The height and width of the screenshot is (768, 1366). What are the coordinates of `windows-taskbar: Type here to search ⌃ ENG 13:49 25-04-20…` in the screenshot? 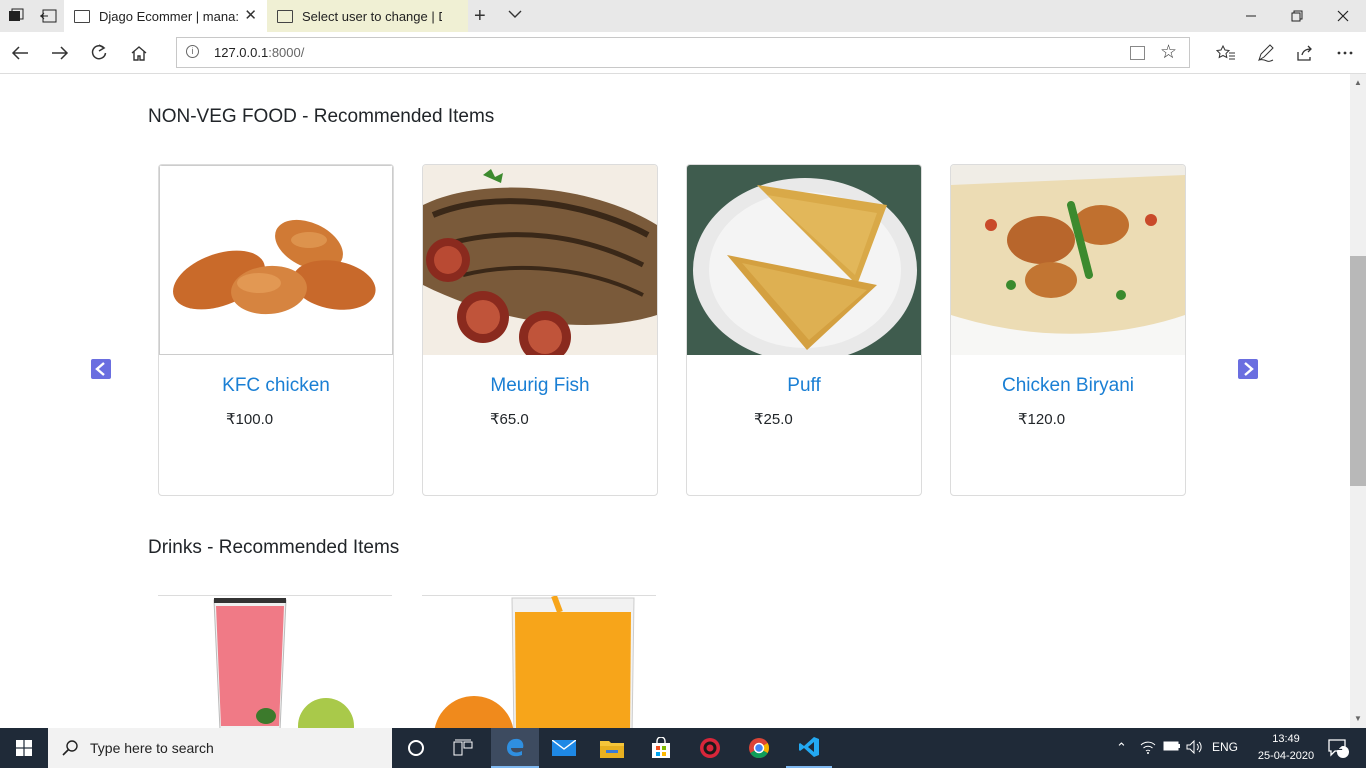 It's located at (683, 748).